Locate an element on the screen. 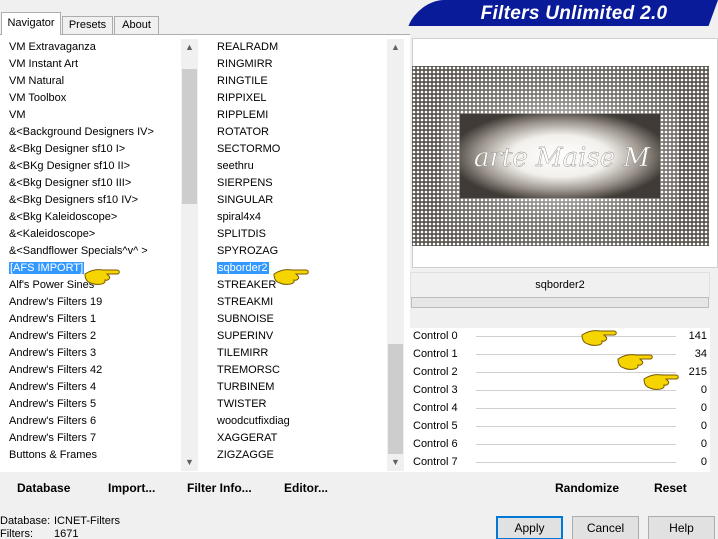 This screenshot has height=539, width=718. filter-item: REALRADM is located at coordinates (298, 47).